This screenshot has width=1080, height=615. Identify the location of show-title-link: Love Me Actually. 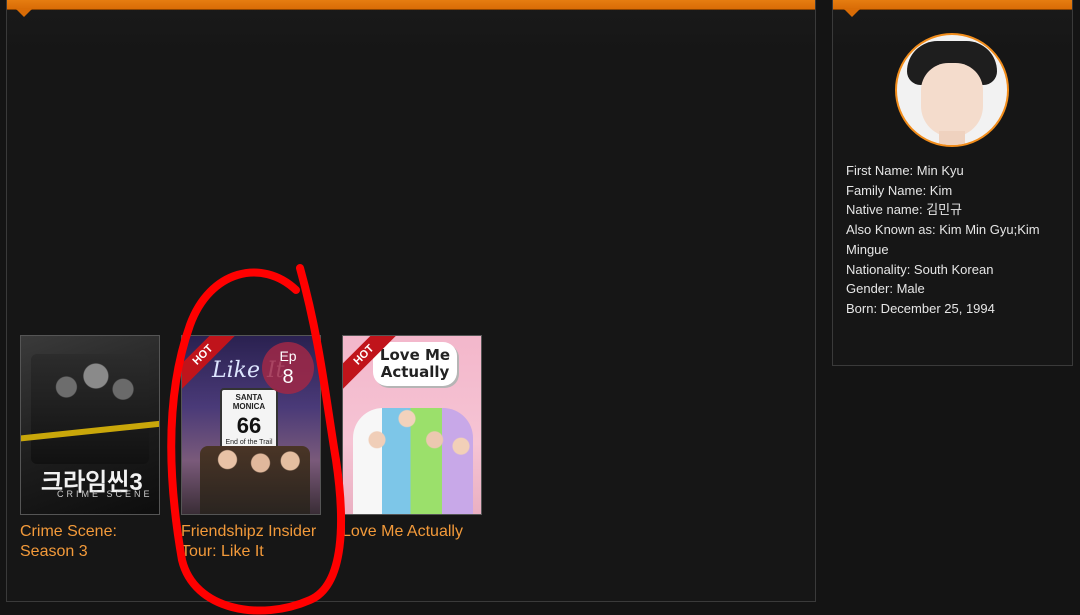
(412, 532).